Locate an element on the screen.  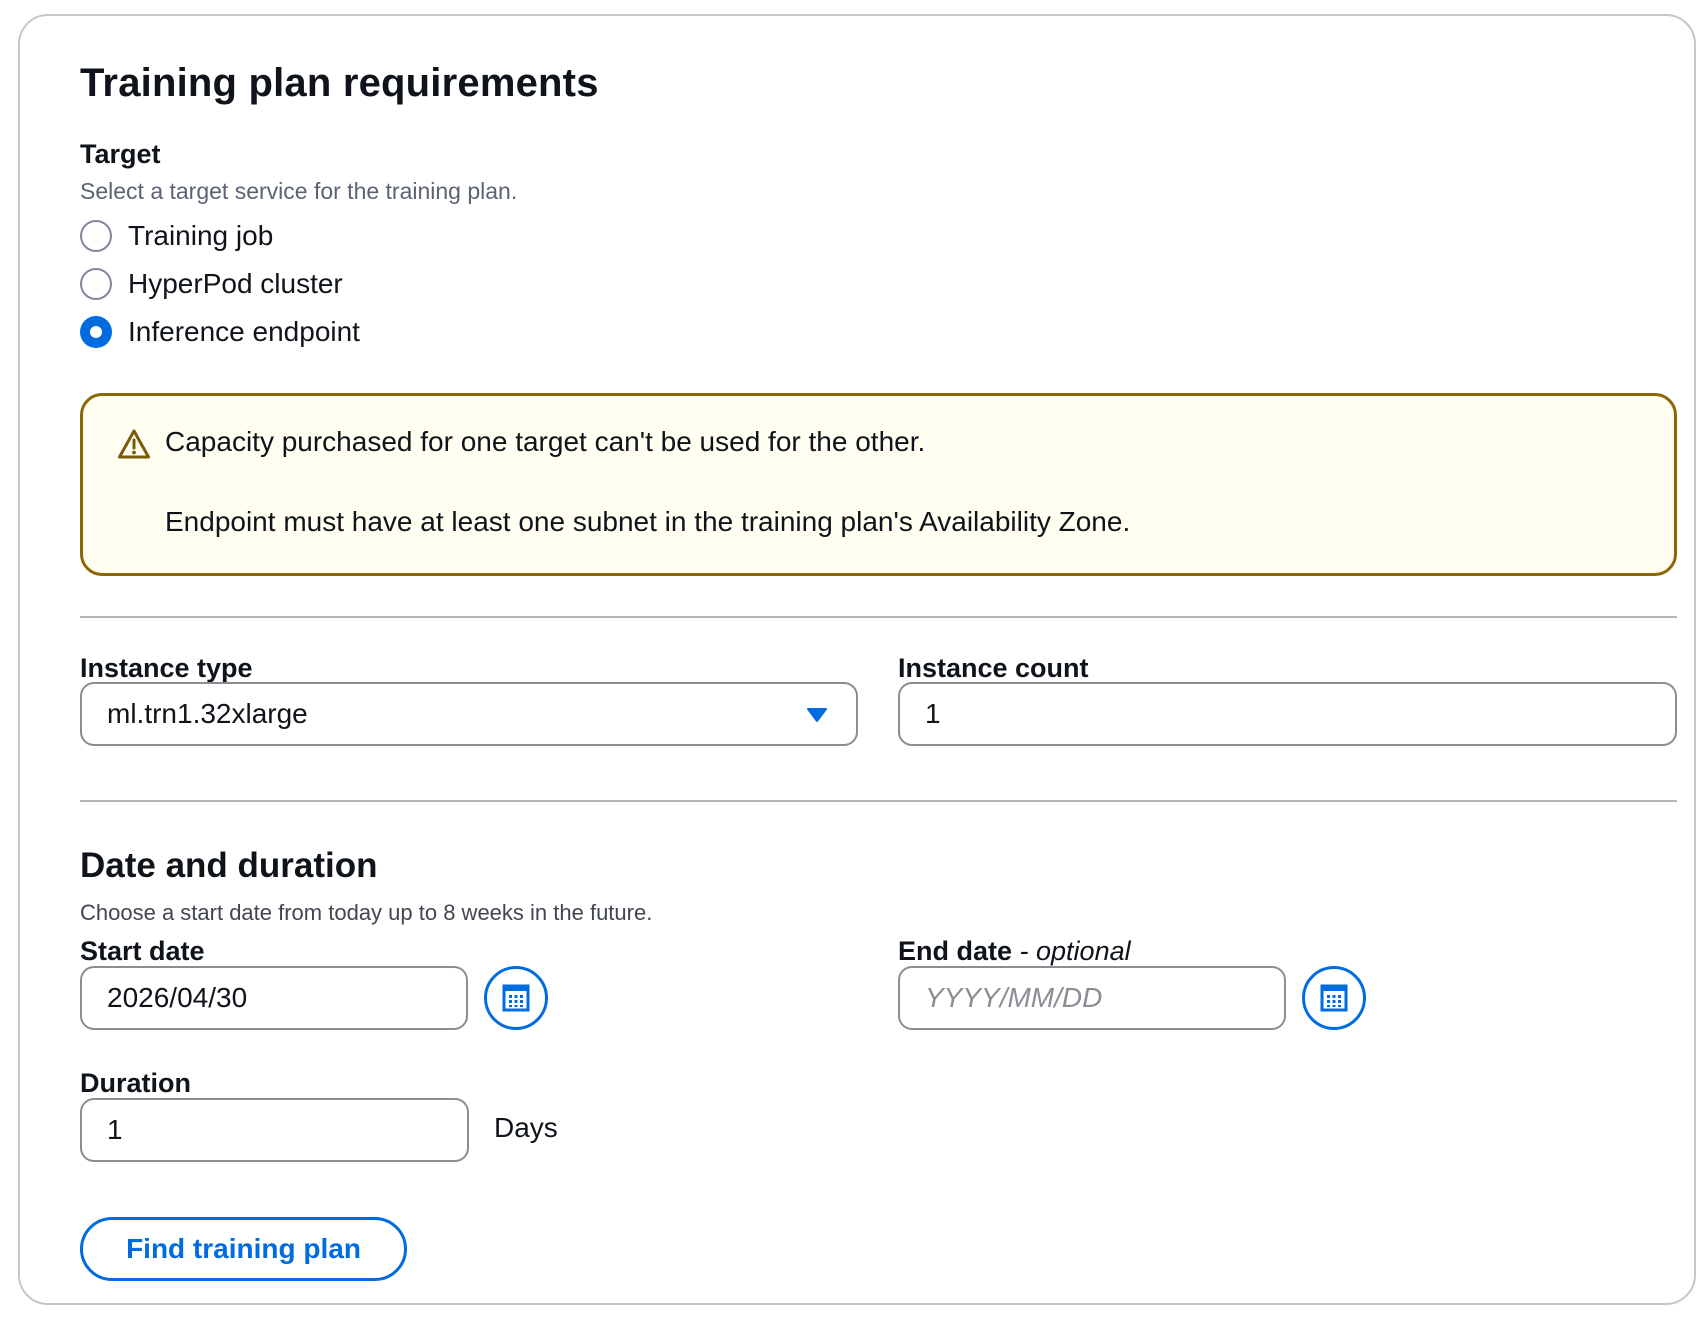
radio-label: HyperPod cluster is located at coordinates (235, 283).